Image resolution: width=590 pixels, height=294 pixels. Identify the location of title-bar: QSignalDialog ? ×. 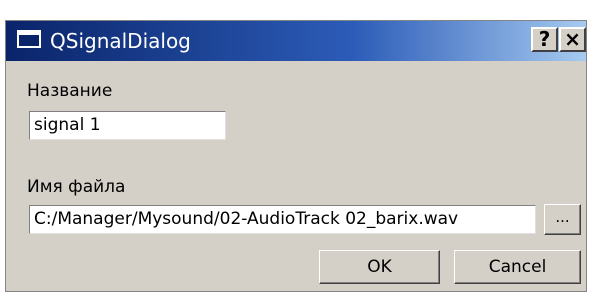
(296, 41).